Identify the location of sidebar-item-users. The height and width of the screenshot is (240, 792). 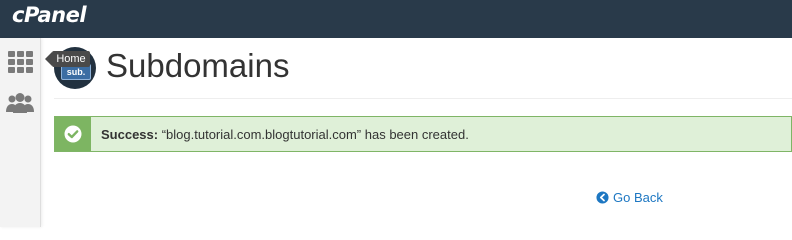
(20, 104).